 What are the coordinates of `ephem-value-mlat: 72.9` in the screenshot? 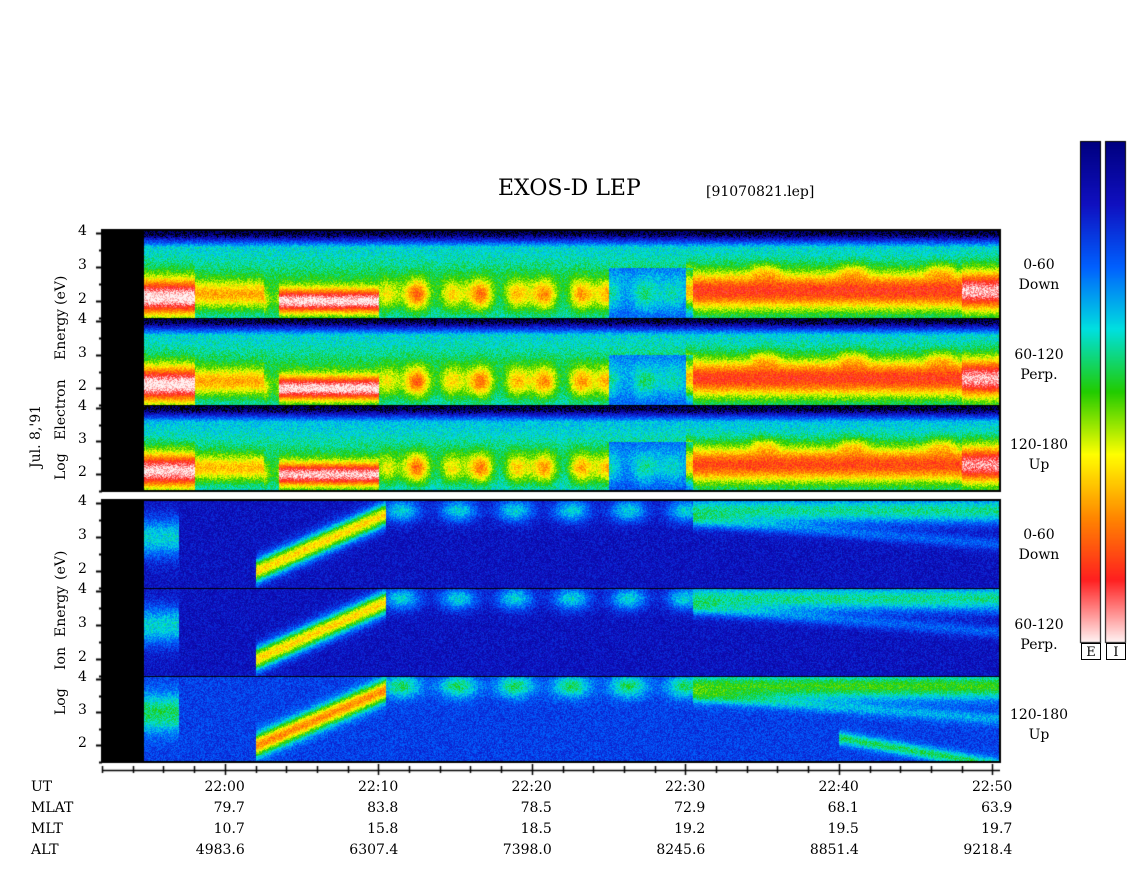 It's located at (690, 808).